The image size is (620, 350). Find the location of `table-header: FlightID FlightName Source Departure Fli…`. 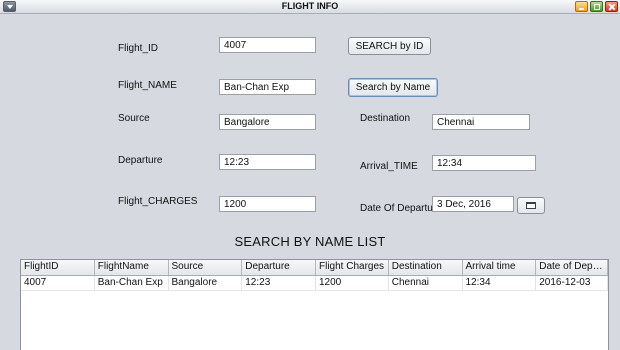

table-header: FlightID FlightName Source Departure Fli… is located at coordinates (314, 268).